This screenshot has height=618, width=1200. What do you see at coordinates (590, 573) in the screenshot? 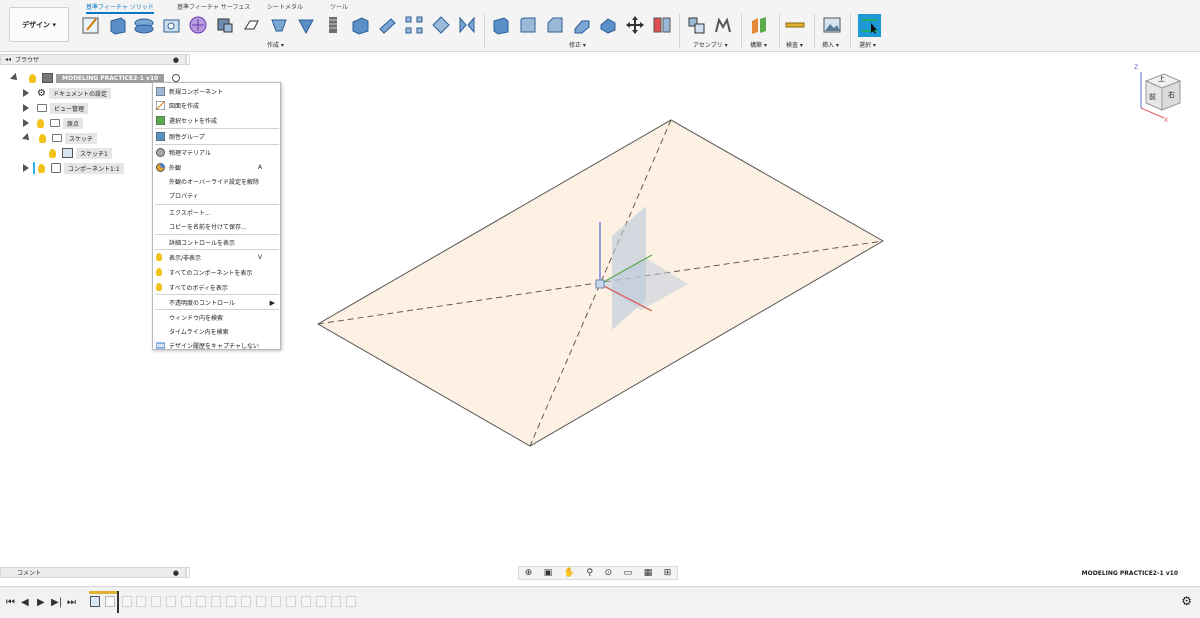
I see `zoom-icon: ⚲` at bounding box center [590, 573].